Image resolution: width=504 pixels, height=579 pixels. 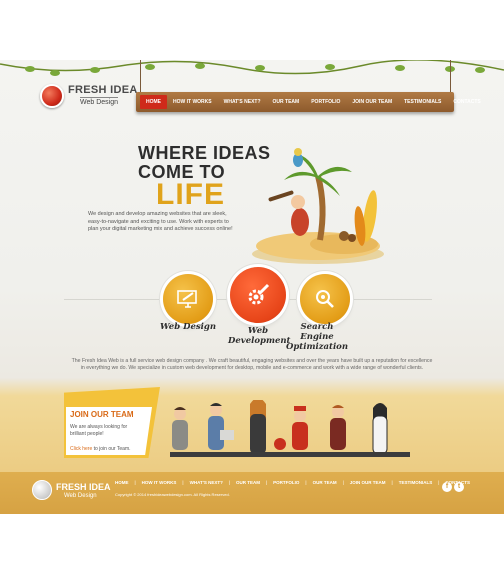 What do you see at coordinates (286, 482) in the screenshot?
I see `footer-nav-item: PORTFOLIO` at bounding box center [286, 482].